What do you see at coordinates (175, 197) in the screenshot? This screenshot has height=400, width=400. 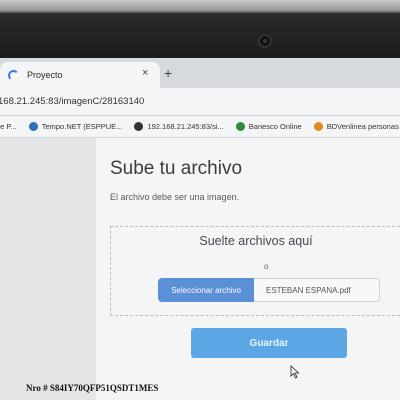 I see `upload-instructions: El archivo debe ser una imagen.` at bounding box center [175, 197].